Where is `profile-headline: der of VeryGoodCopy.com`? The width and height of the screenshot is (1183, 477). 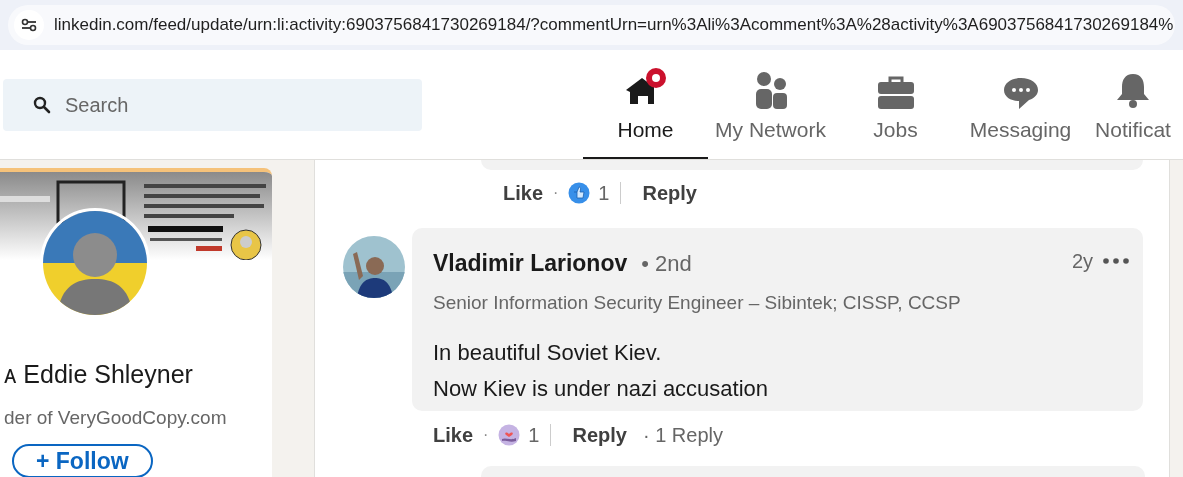 profile-headline: der of VeryGoodCopy.com is located at coordinates (116, 417).